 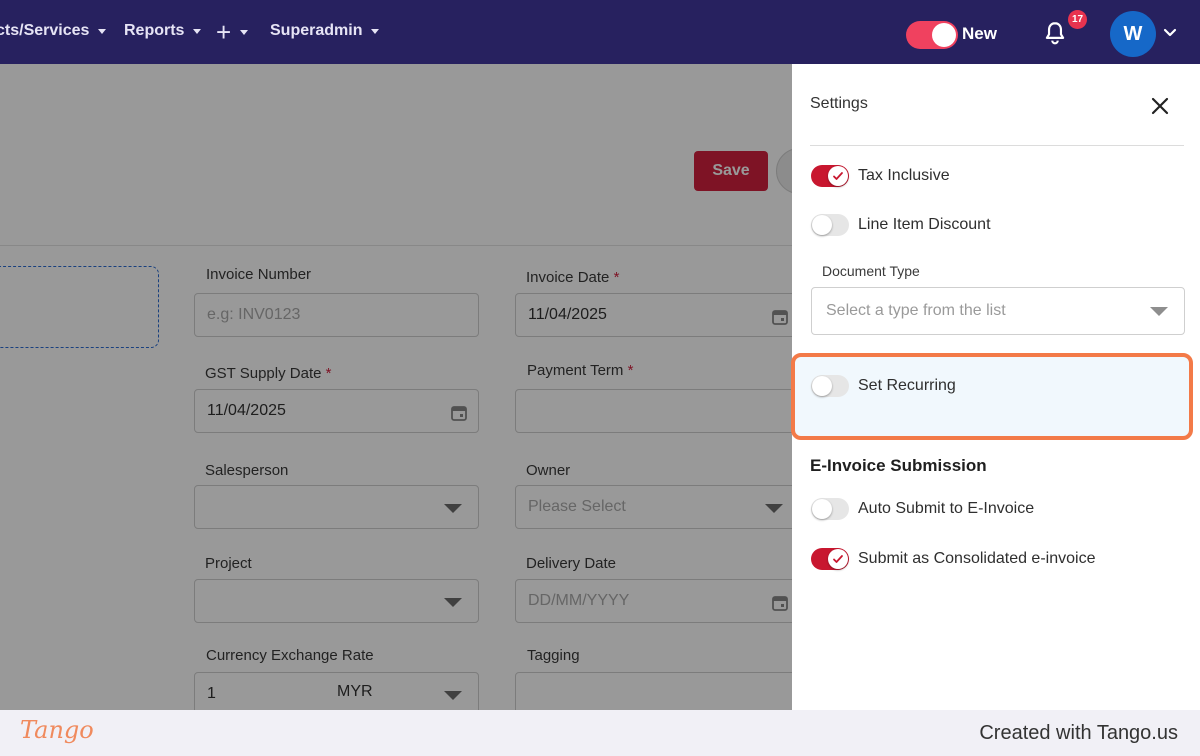 I want to click on consolidated-einvoice-toggle, so click(x=830, y=559).